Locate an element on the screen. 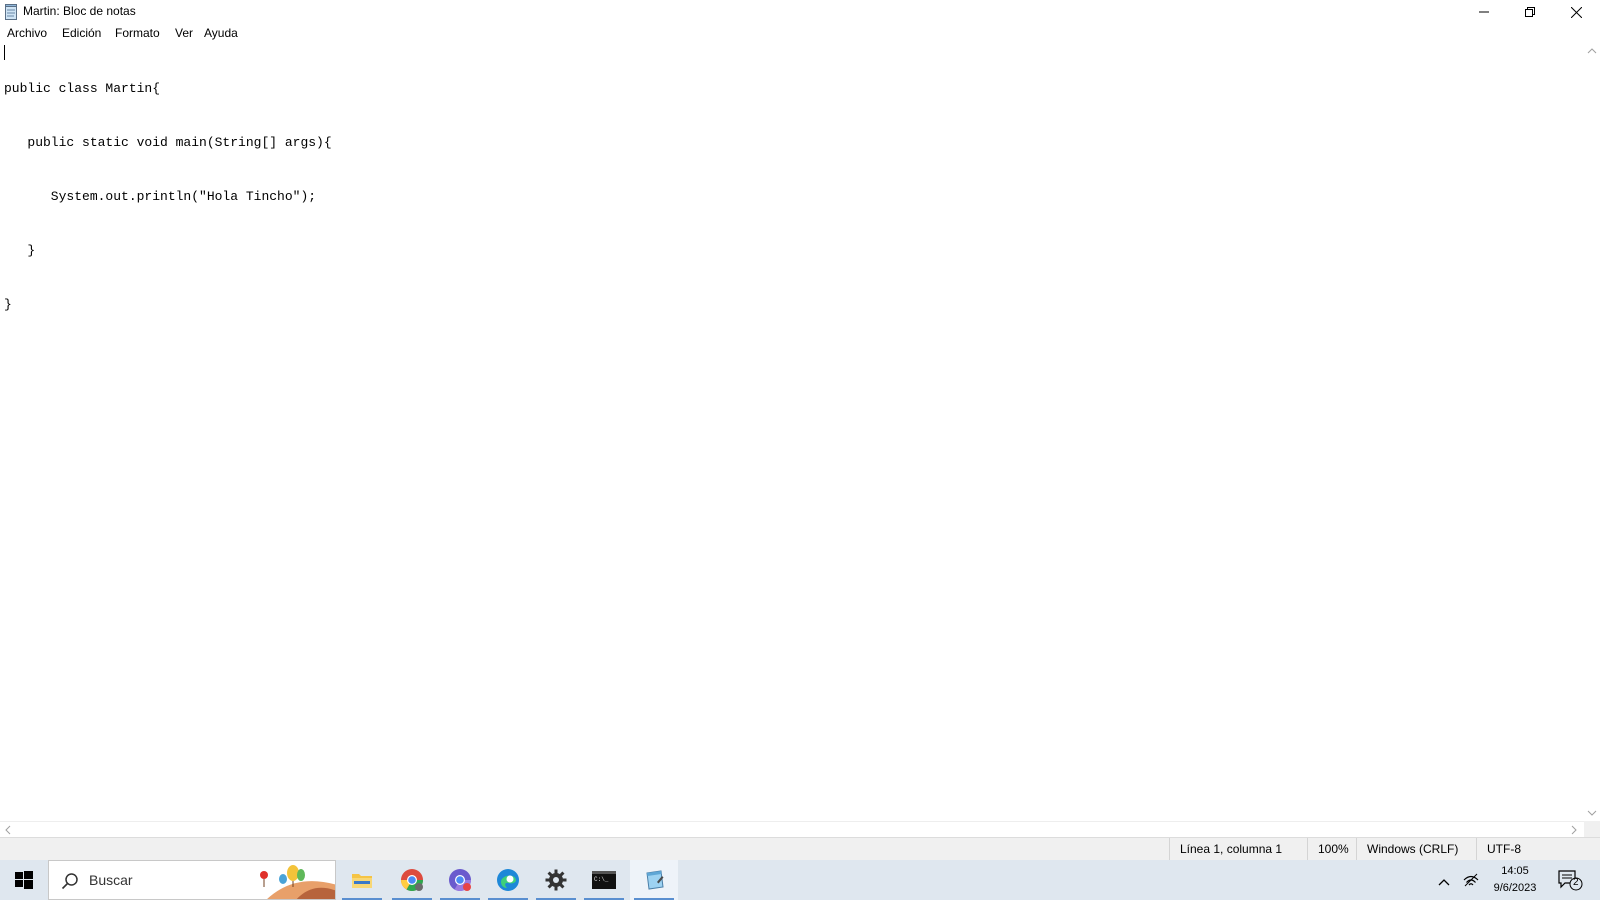 The image size is (1600, 900). text-caret is located at coordinates (4, 52).